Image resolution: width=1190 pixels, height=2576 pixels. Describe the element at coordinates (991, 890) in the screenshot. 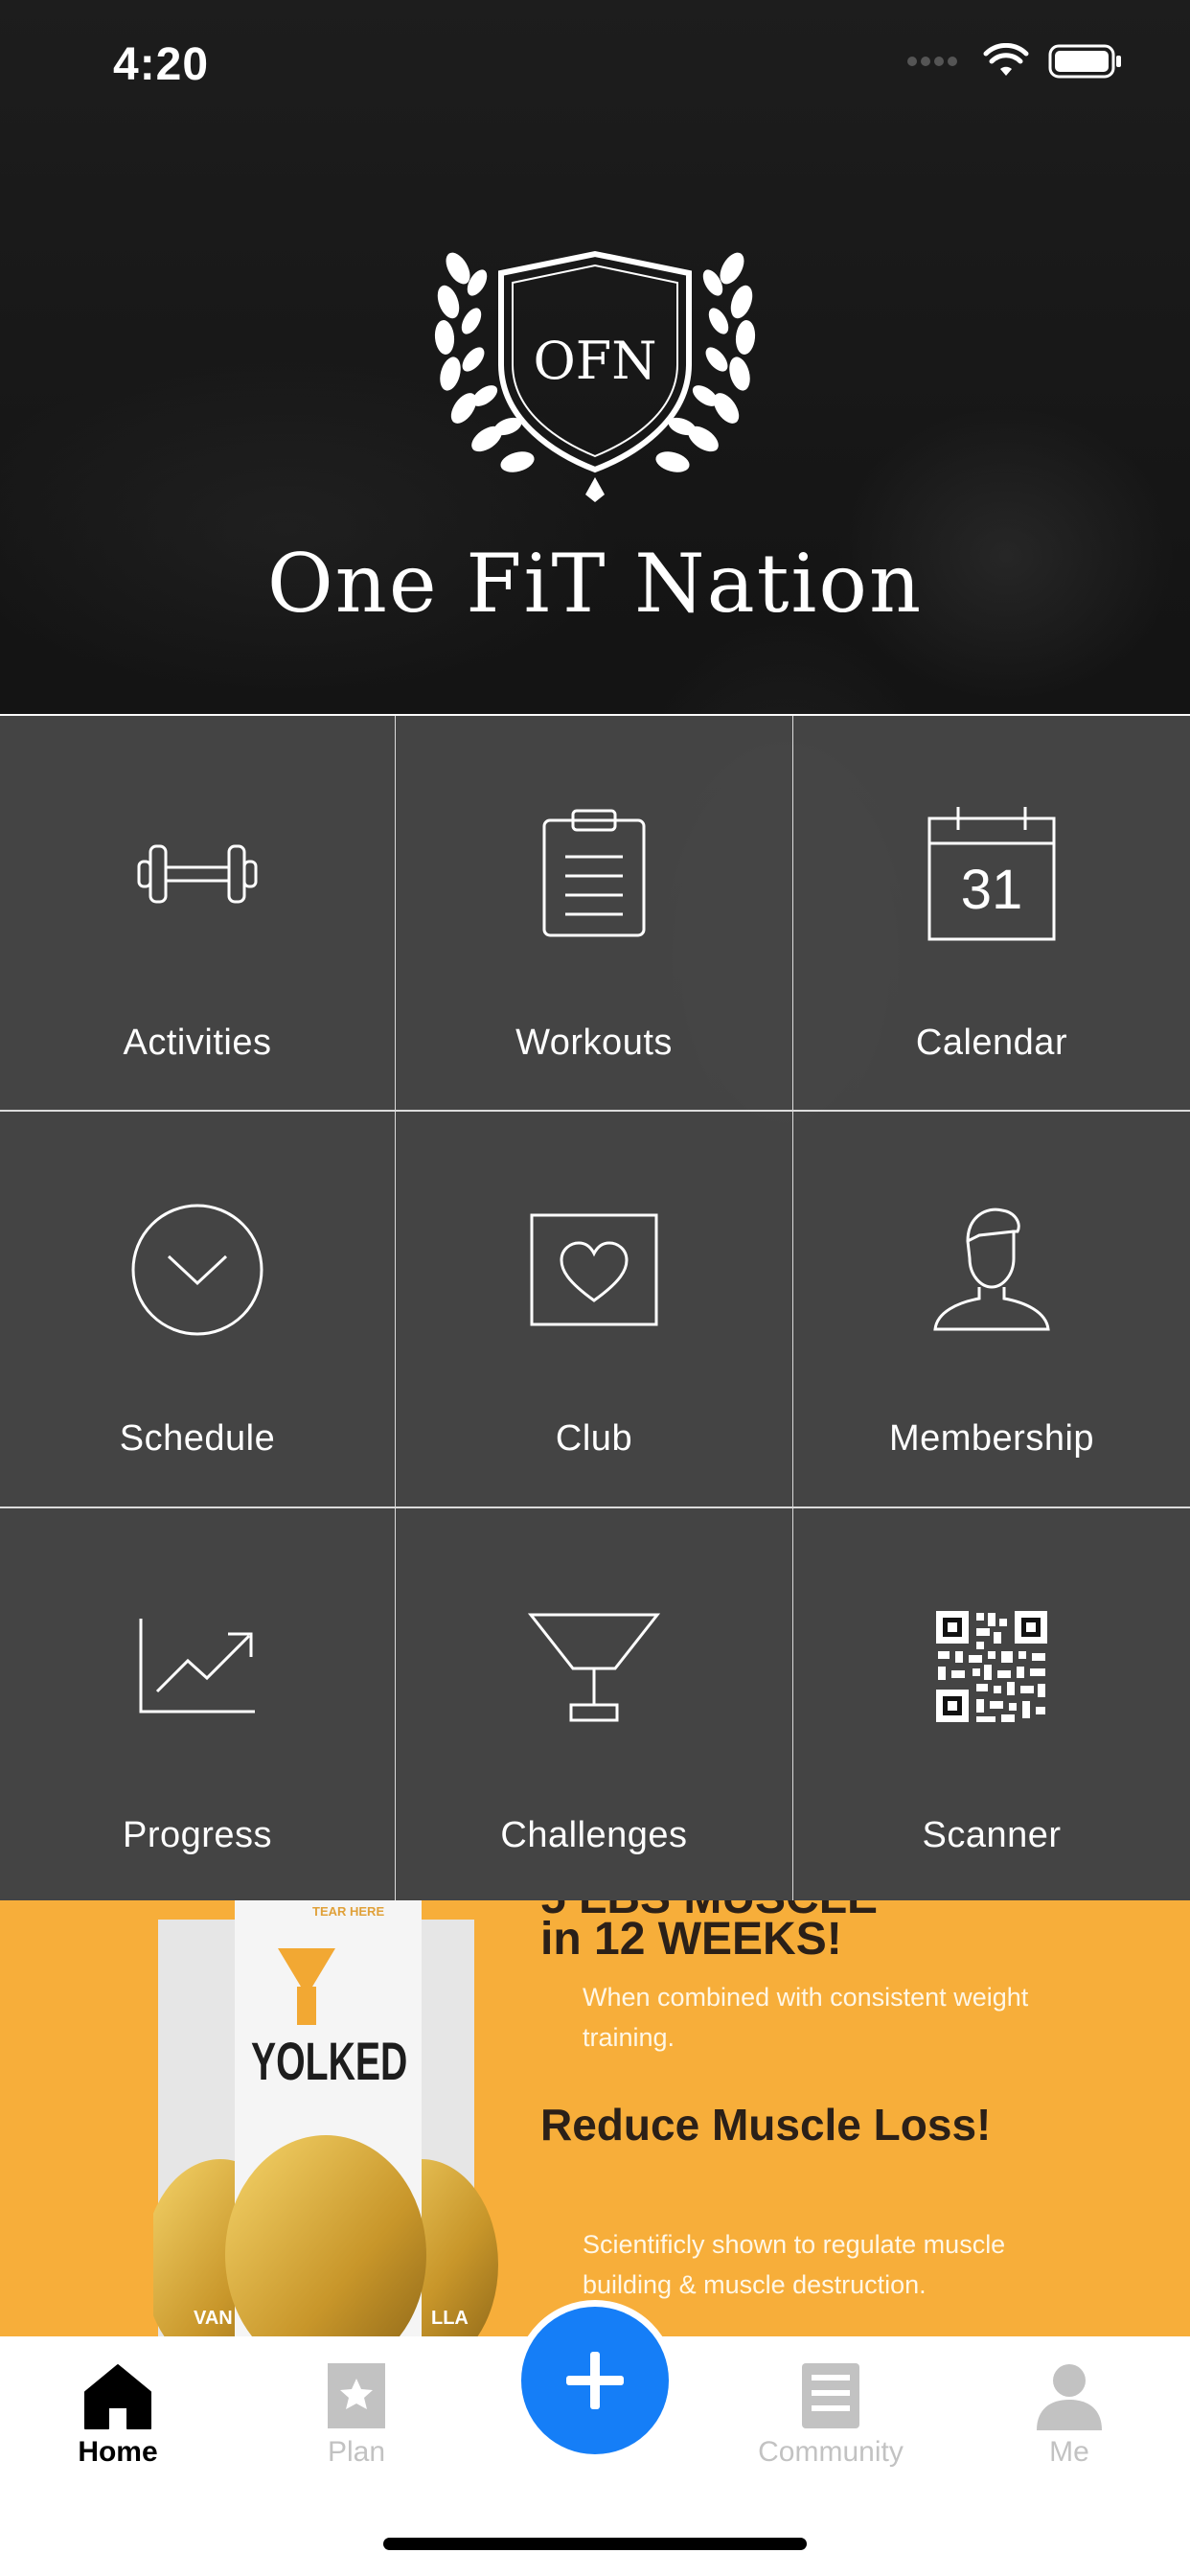

I see `calendar-day: 31` at that location.